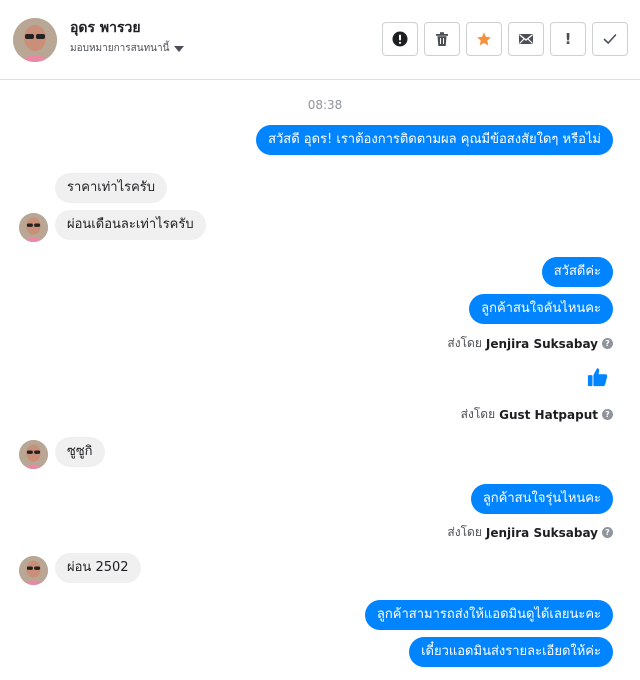 The width and height of the screenshot is (640, 680). I want to click on checkmark-icon, so click(610, 39).